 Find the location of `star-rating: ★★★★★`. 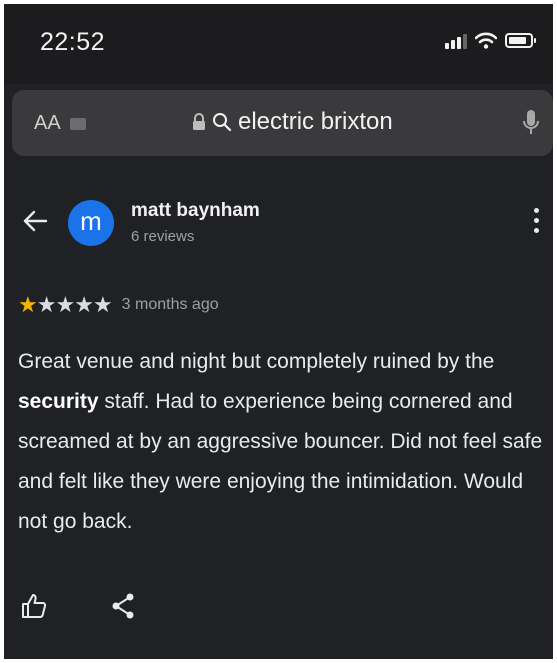

star-rating: ★★★★★ is located at coordinates (65, 305).